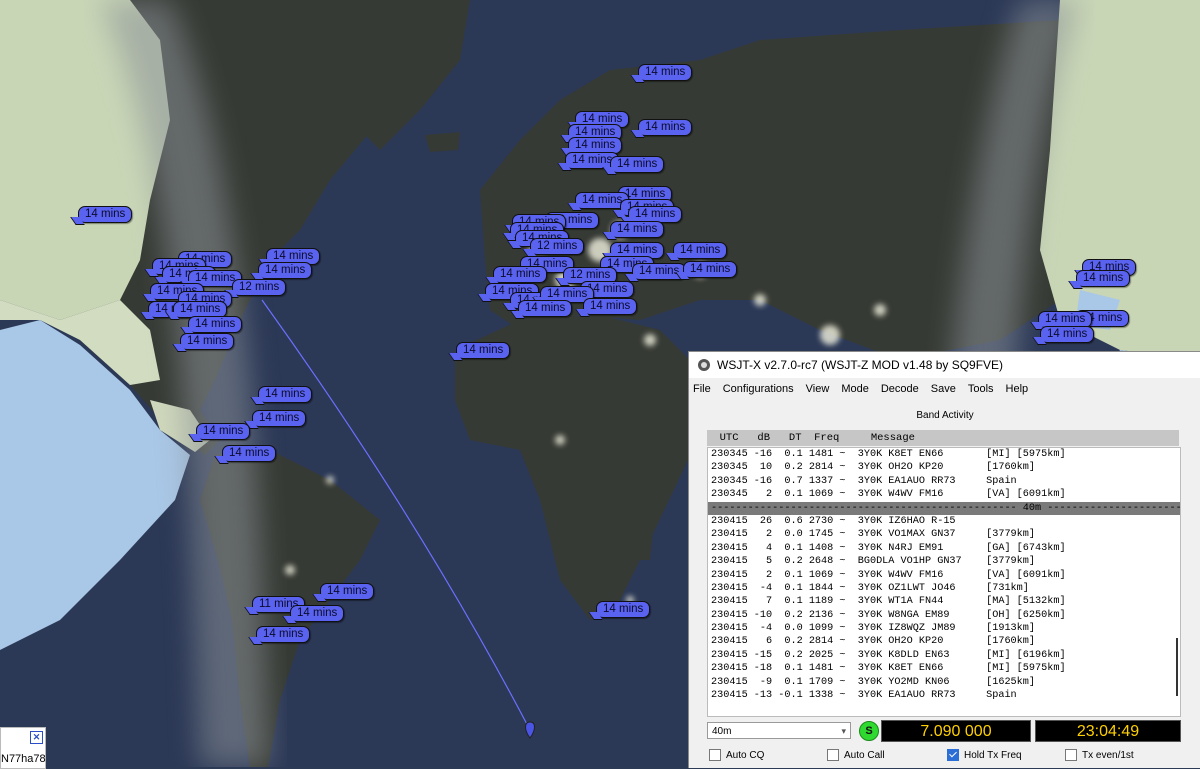 The image size is (1200, 769). What do you see at coordinates (704, 365) in the screenshot?
I see `app-icon` at bounding box center [704, 365].